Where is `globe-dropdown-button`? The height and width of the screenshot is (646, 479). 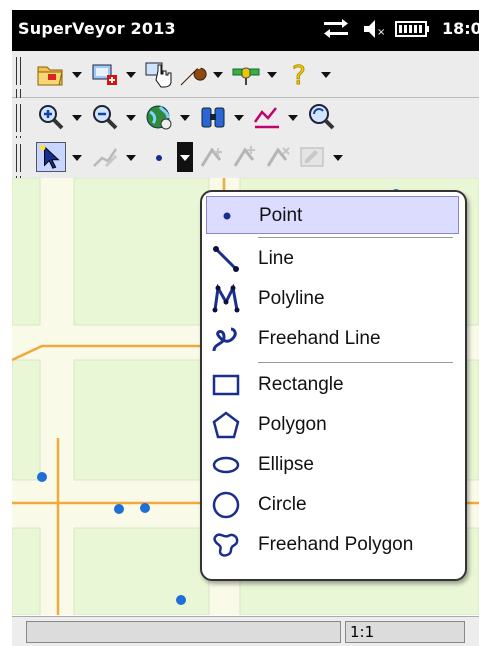 globe-dropdown-button is located at coordinates (185, 117).